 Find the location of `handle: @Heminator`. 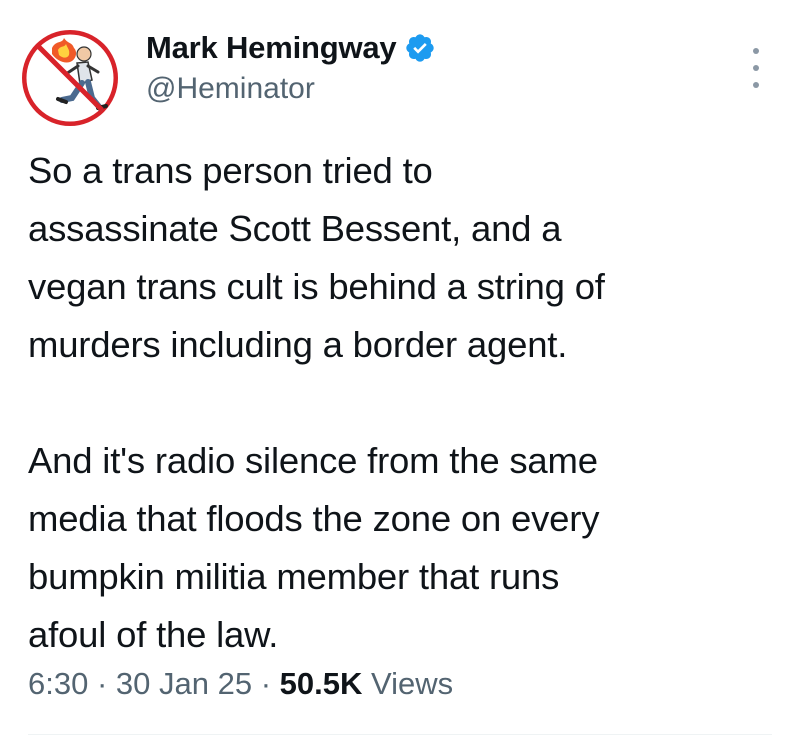

handle: @Heminator is located at coordinates (291, 89).